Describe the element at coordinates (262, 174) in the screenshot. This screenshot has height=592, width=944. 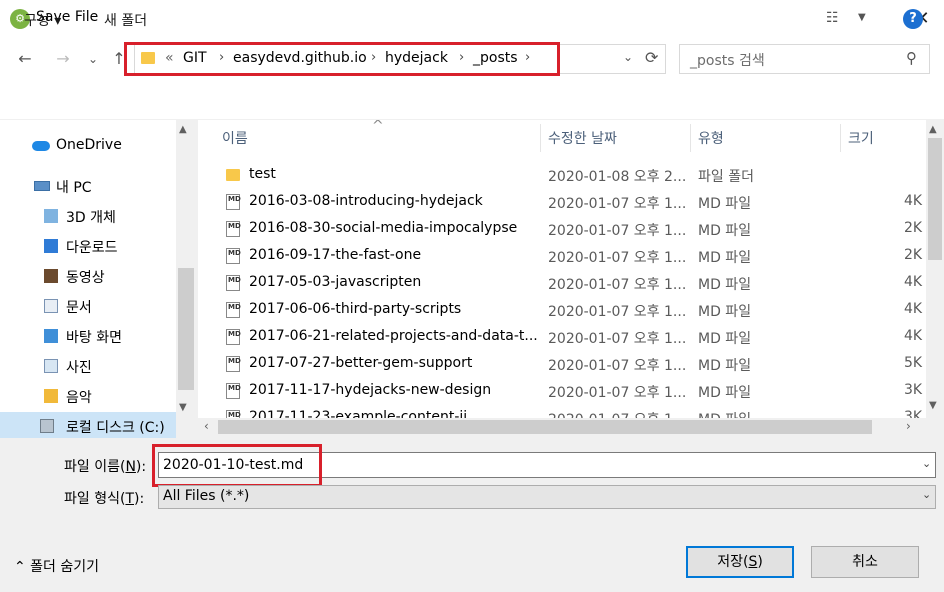
I see `file-name: test` at that location.